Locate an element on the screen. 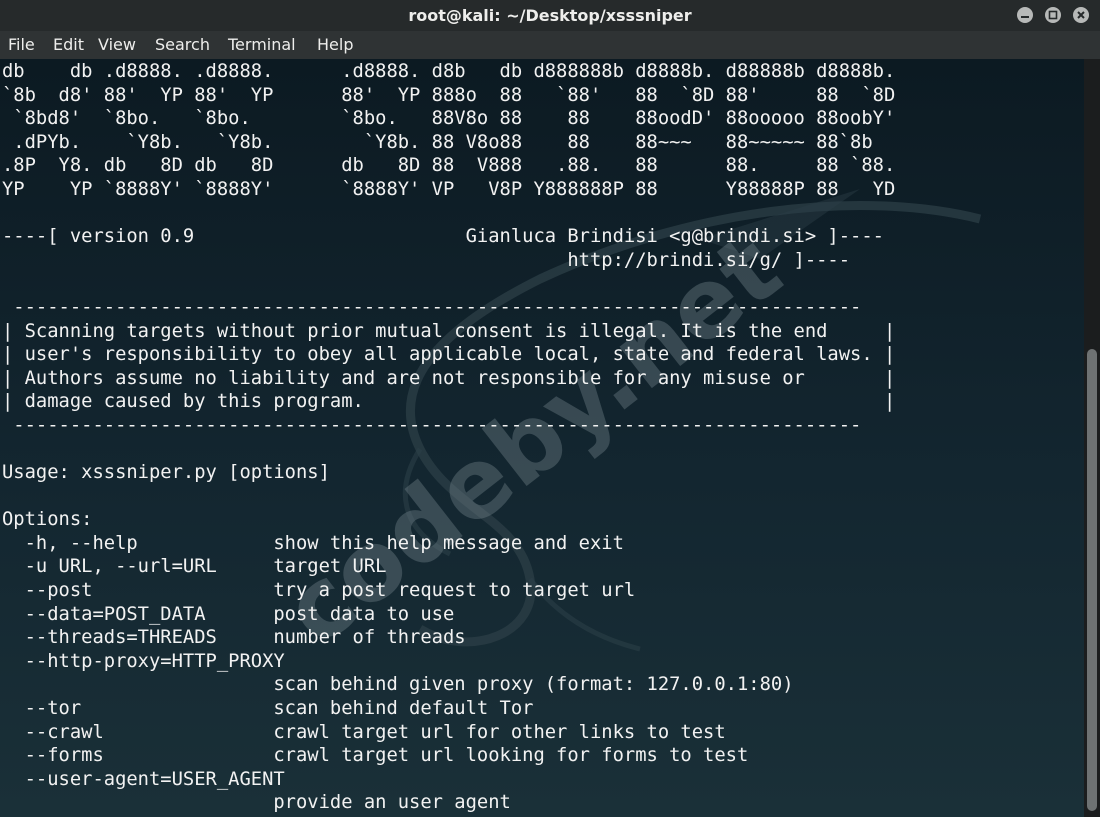 The width and height of the screenshot is (1100, 817). terminal-line: http://brindi.si/g/ ]---- is located at coordinates (426, 260).